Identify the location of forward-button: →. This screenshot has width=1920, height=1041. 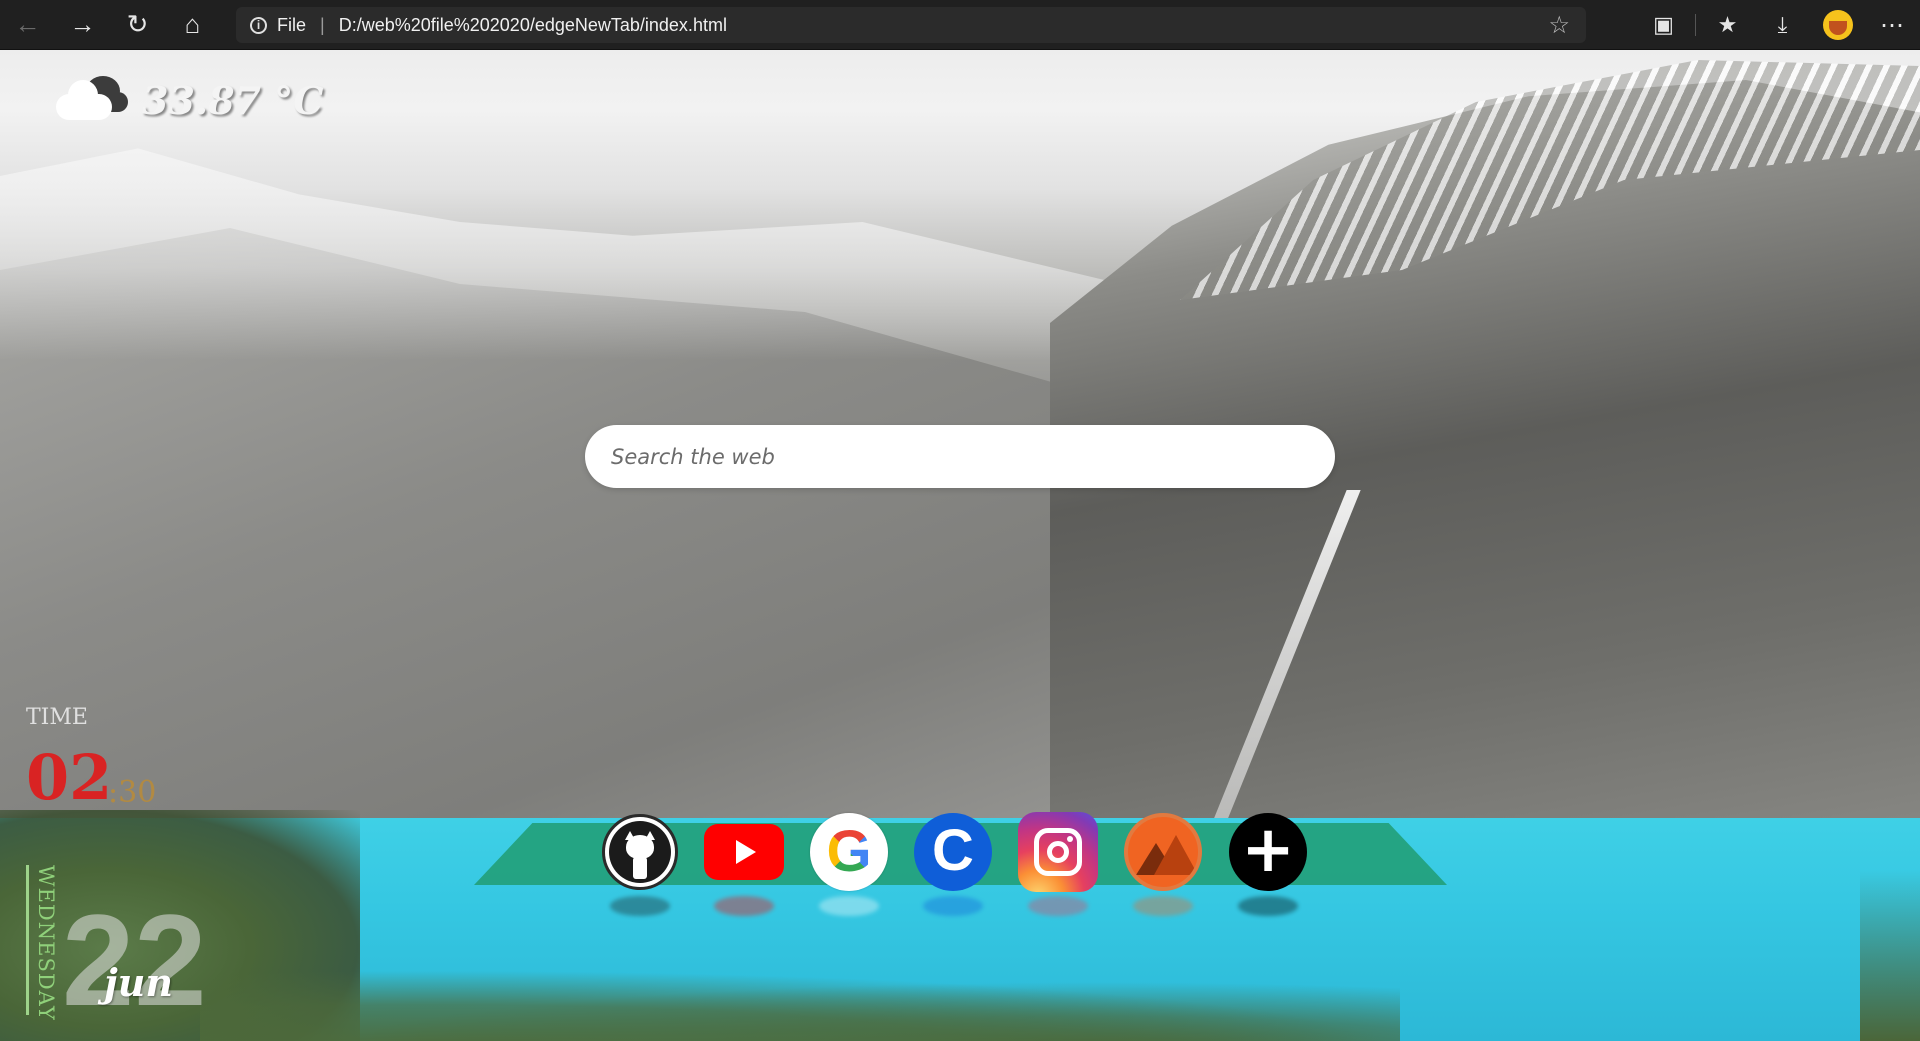
(82, 25).